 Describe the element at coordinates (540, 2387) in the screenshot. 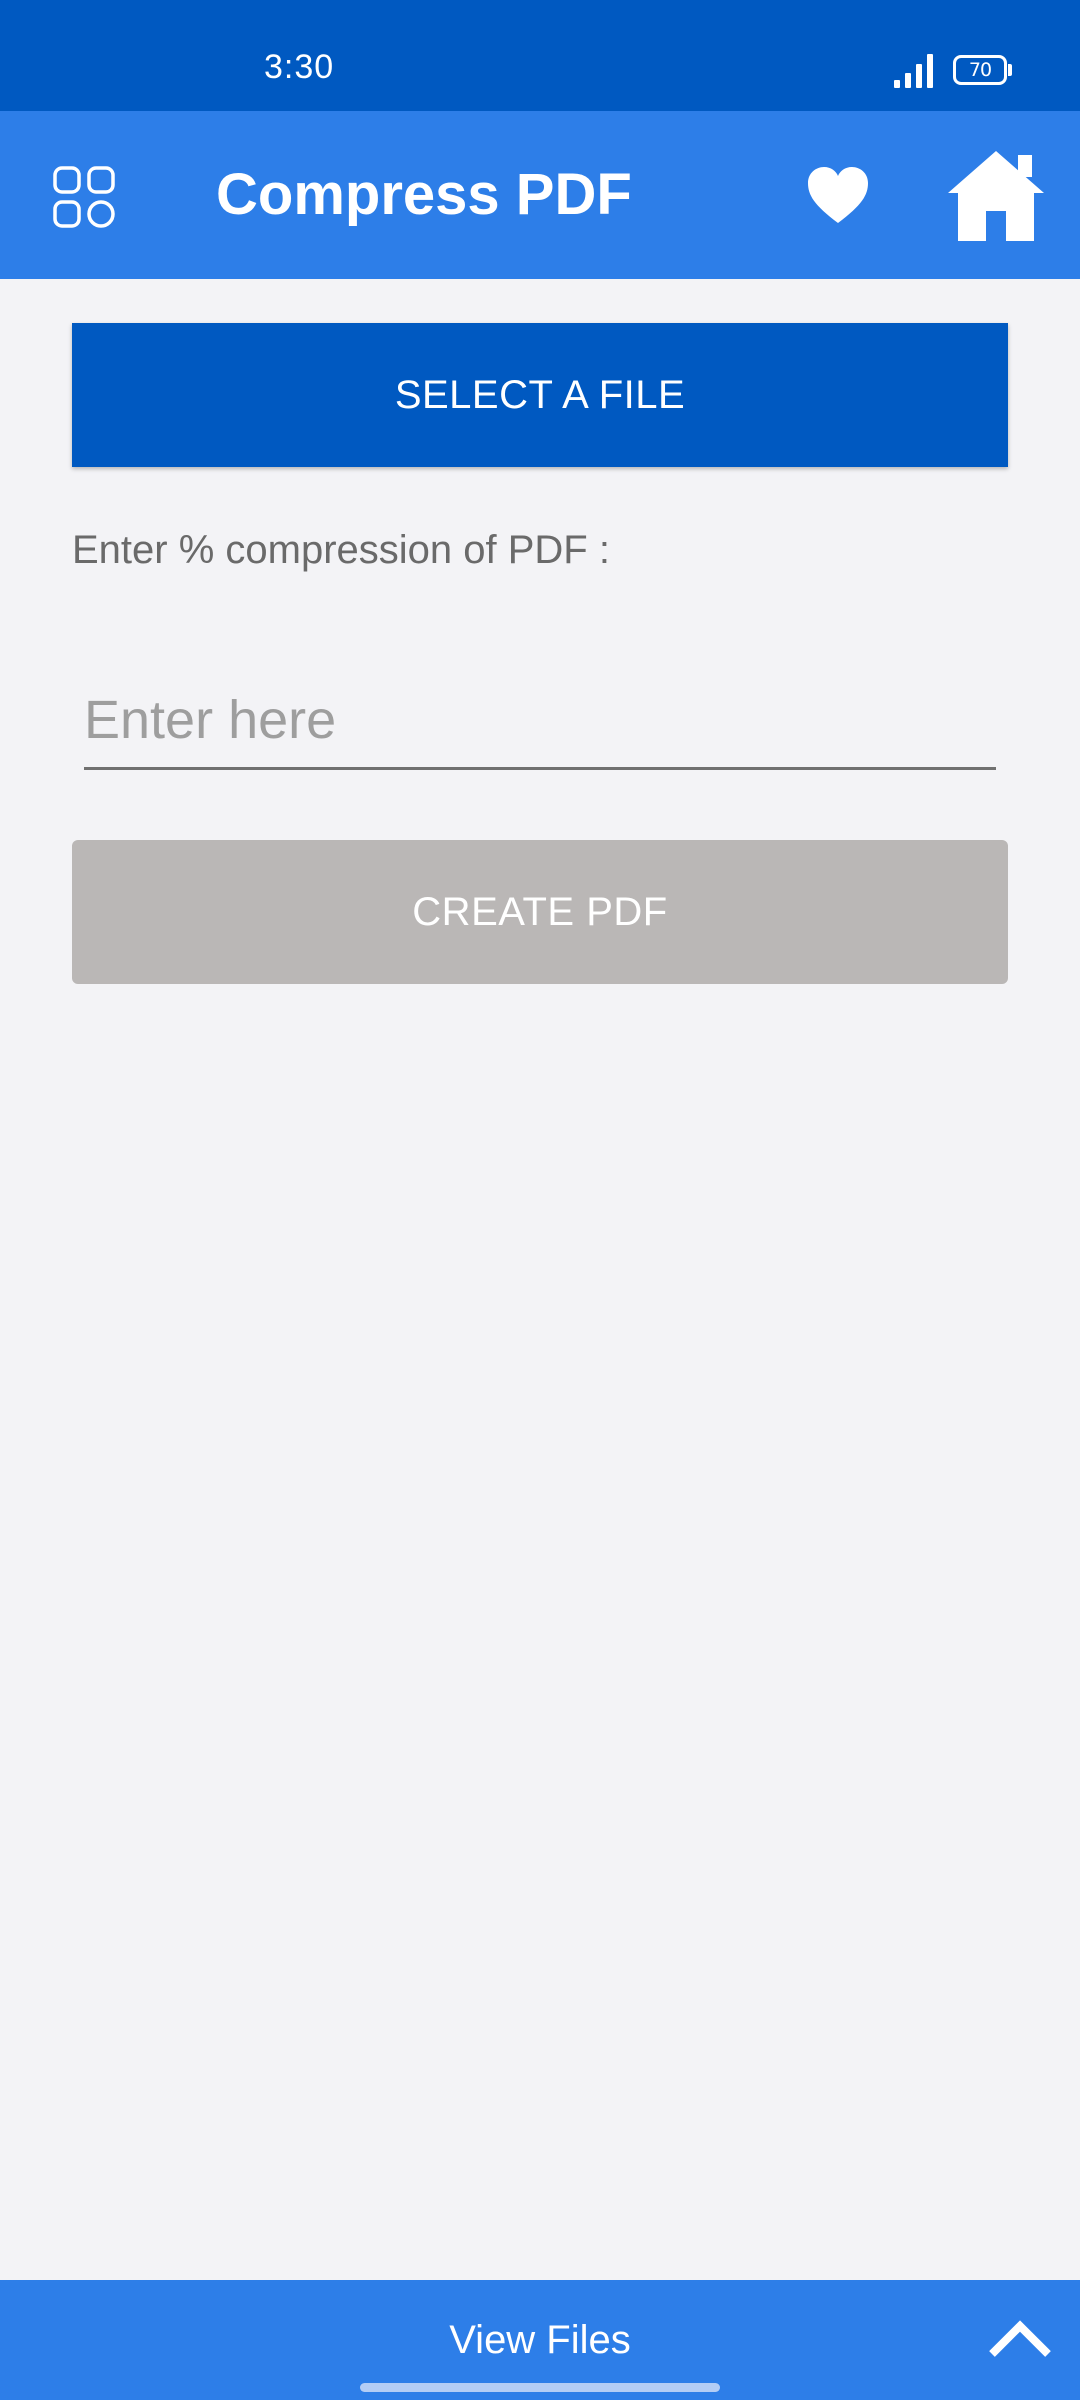

I see `home-indicator` at that location.